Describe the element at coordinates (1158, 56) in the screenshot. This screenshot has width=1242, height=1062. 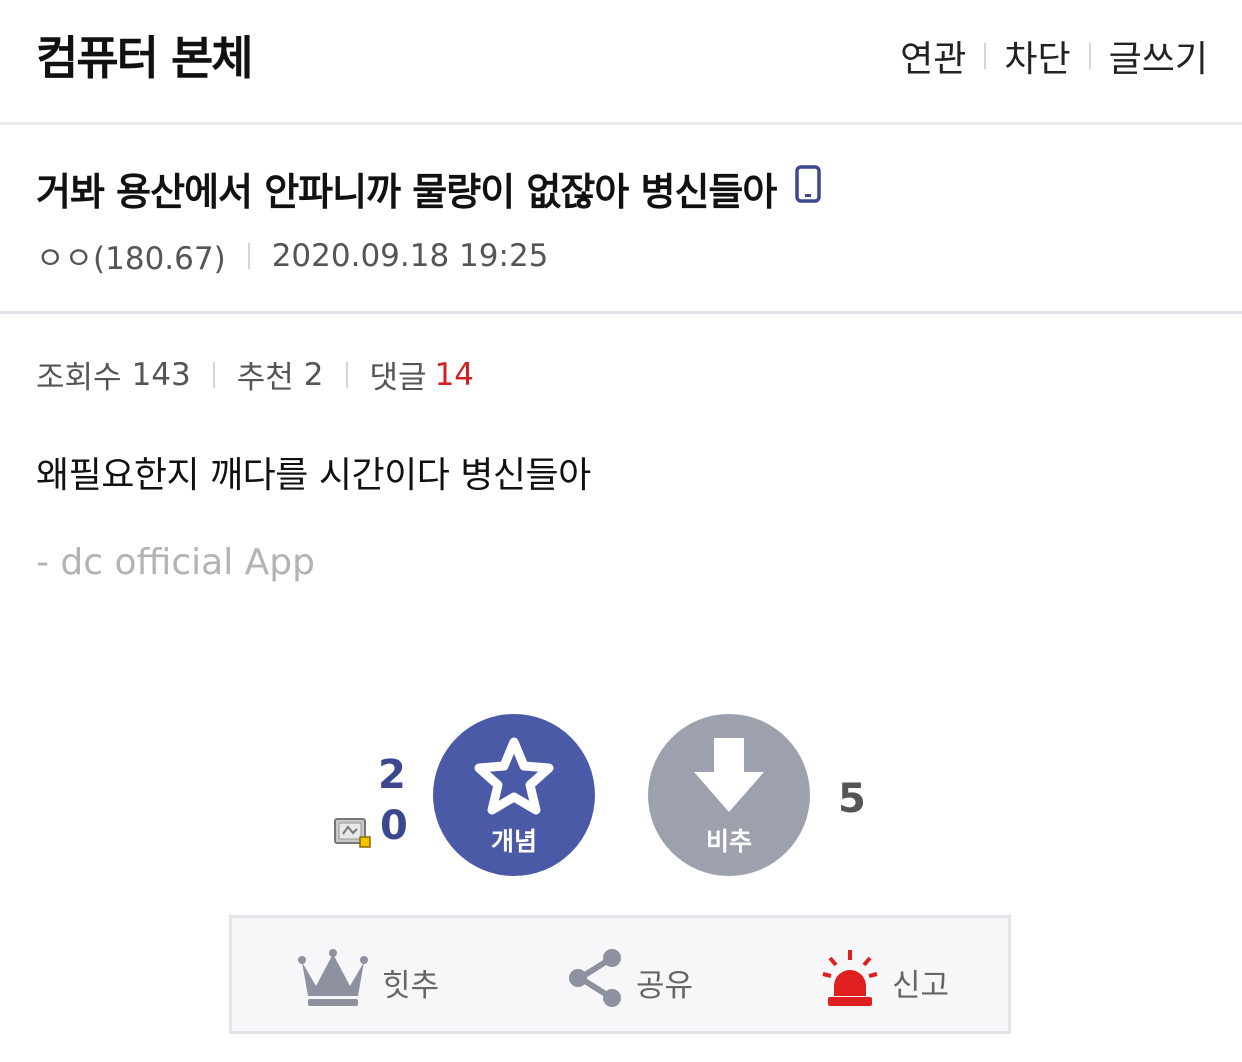
I see `write-link: 글쓰기` at that location.